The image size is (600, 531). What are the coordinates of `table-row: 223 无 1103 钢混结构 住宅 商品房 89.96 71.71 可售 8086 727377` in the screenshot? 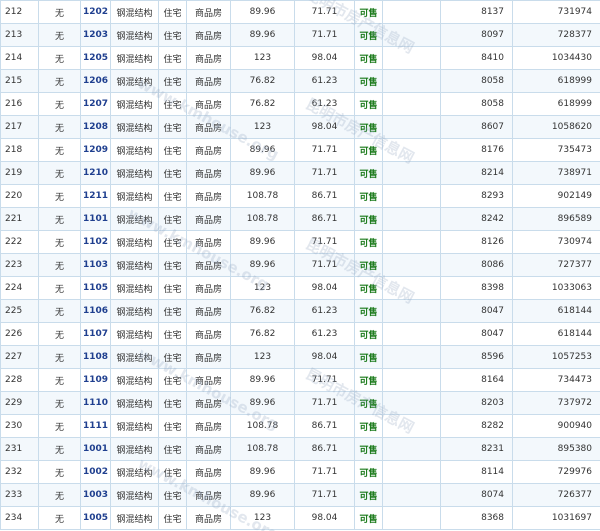 It's located at (300, 265).